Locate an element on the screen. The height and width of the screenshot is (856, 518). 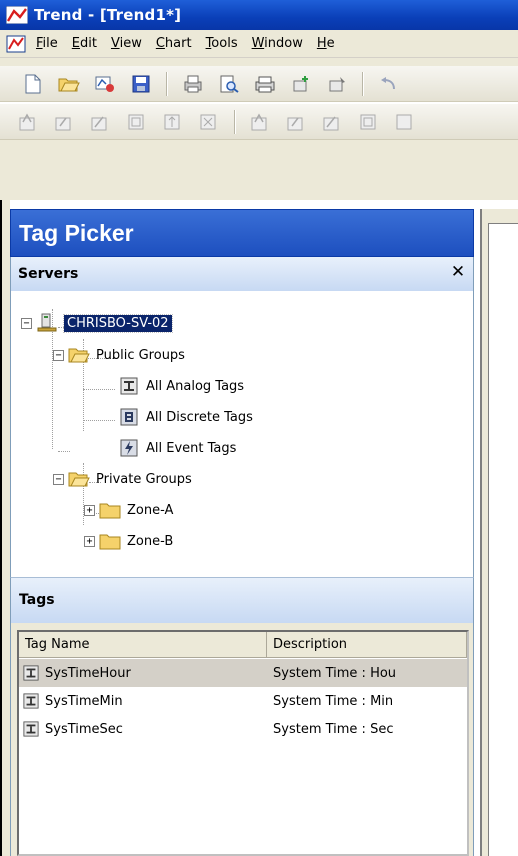
title-bar: Trend - [Trend1*] is located at coordinates (259, 15).